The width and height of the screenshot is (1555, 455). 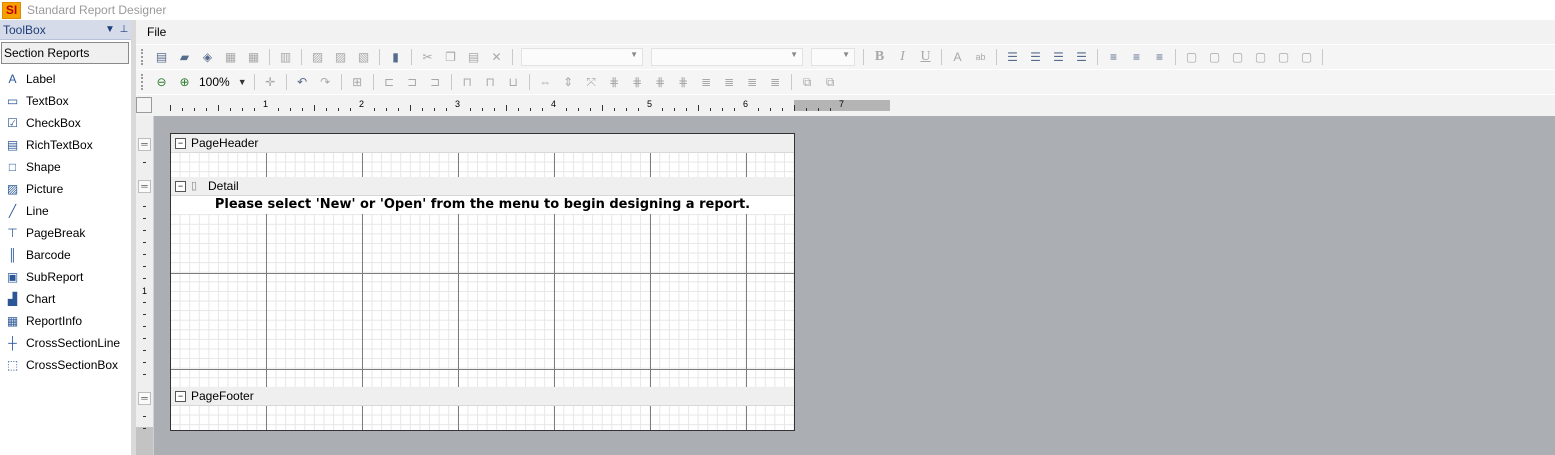 I want to click on app-logo-icon: SI, so click(x=11, y=10).